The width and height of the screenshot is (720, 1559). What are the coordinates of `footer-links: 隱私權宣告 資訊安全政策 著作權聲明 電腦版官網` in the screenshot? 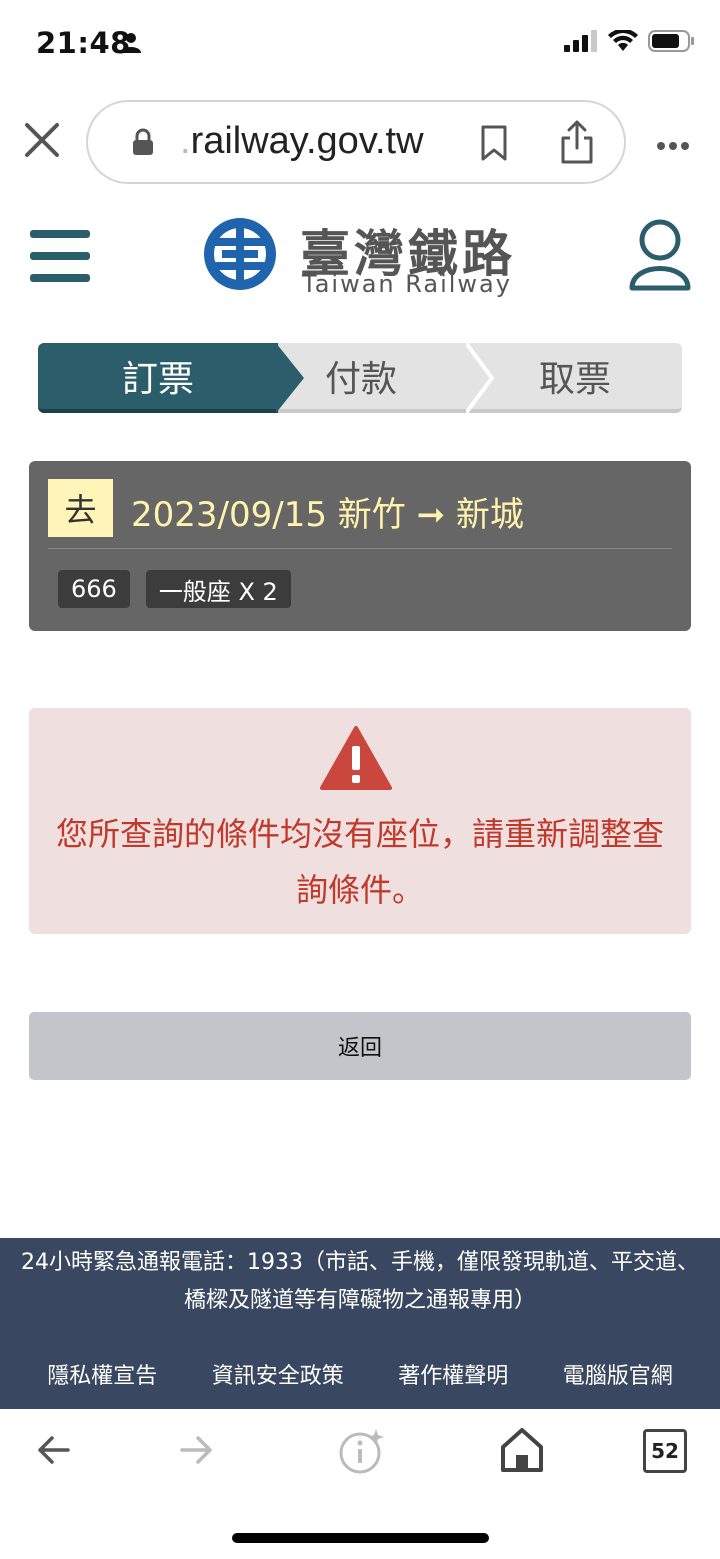 It's located at (360, 1374).